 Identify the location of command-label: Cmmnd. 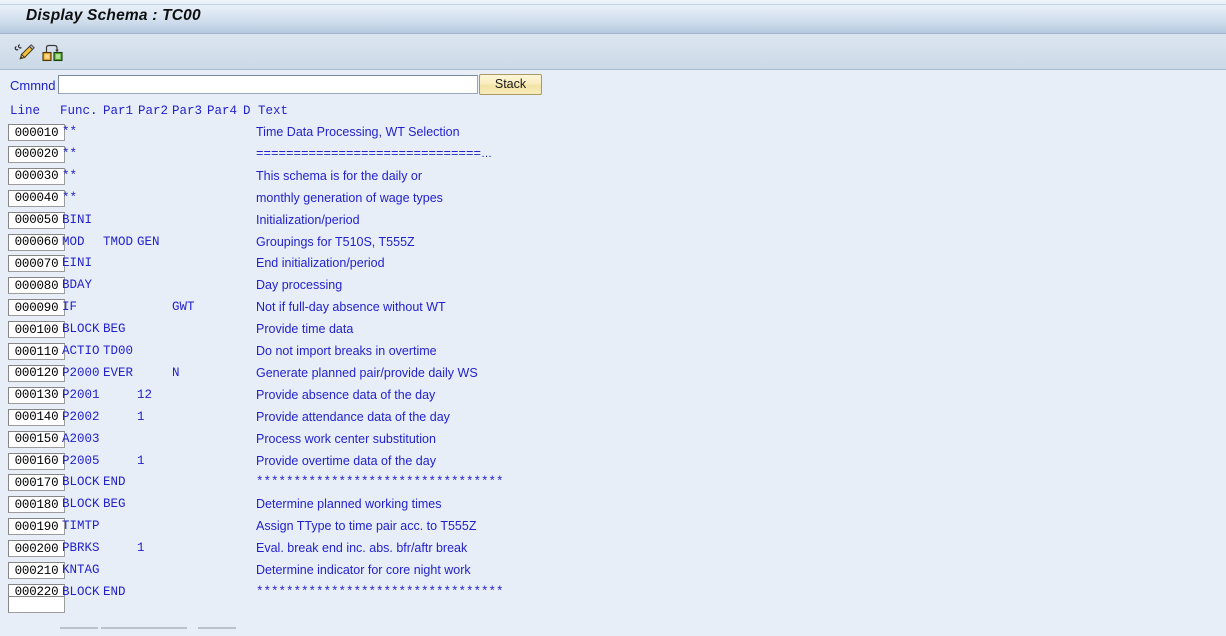
(33, 85).